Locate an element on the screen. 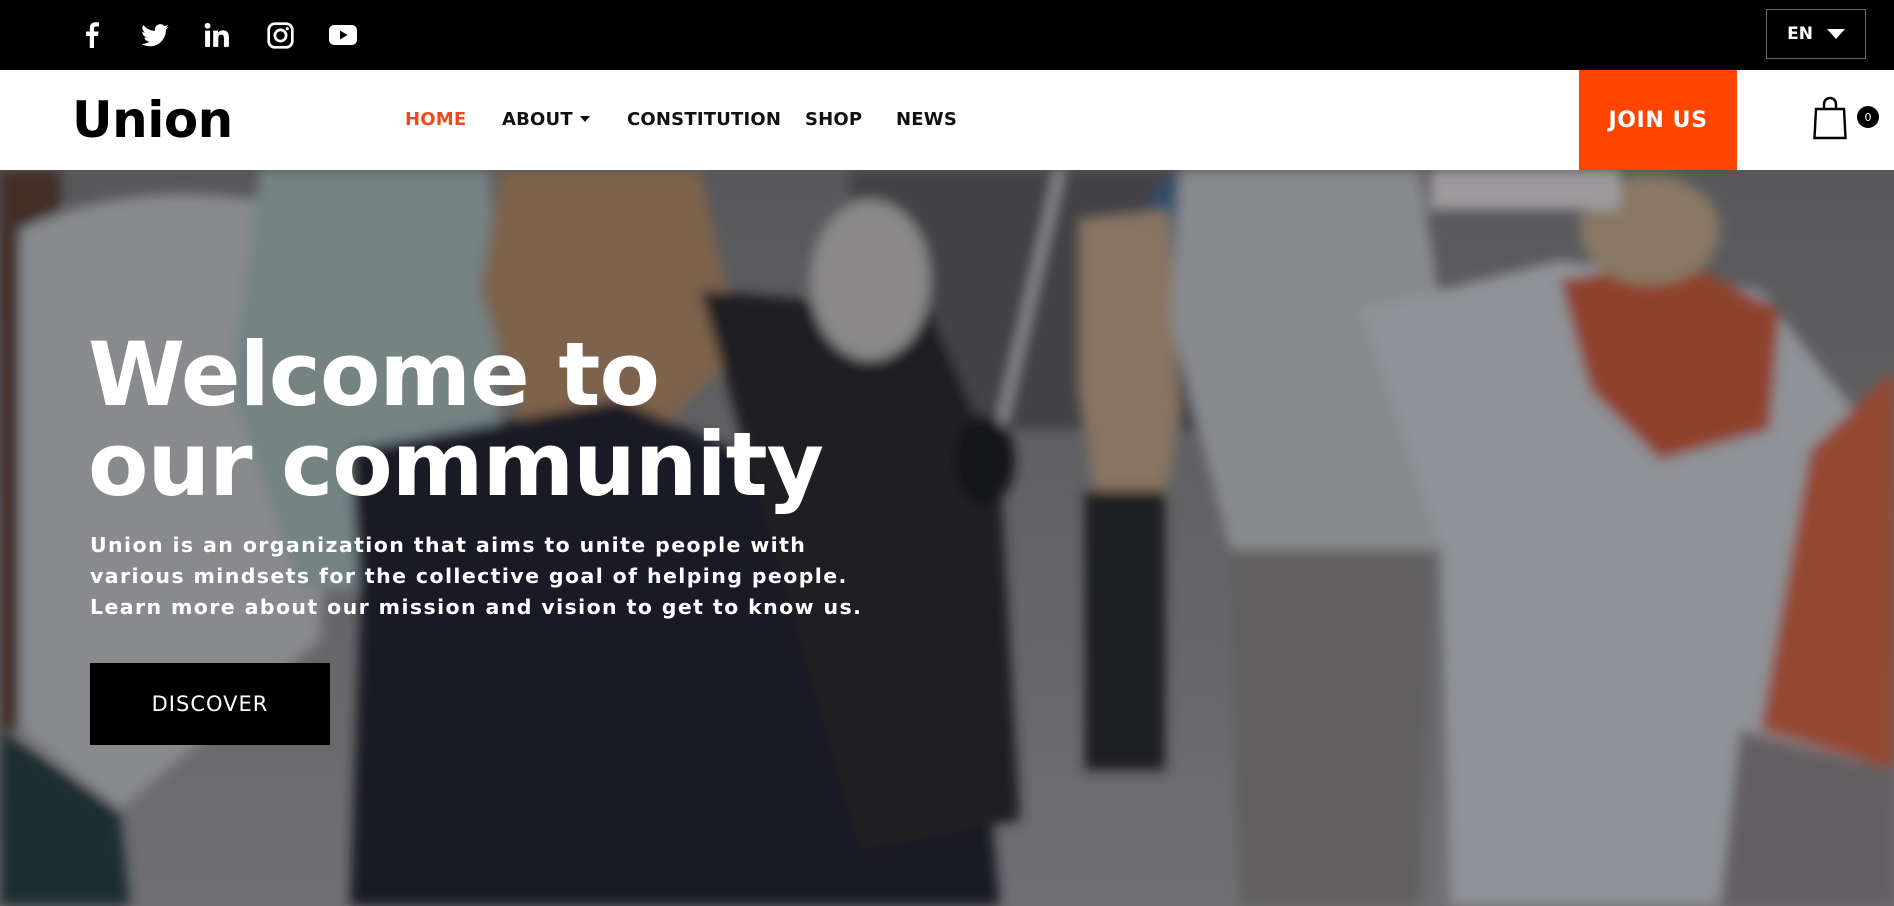 Image resolution: width=1894 pixels, height=906 pixels. dropdown-caret-icon is located at coordinates (584, 118).